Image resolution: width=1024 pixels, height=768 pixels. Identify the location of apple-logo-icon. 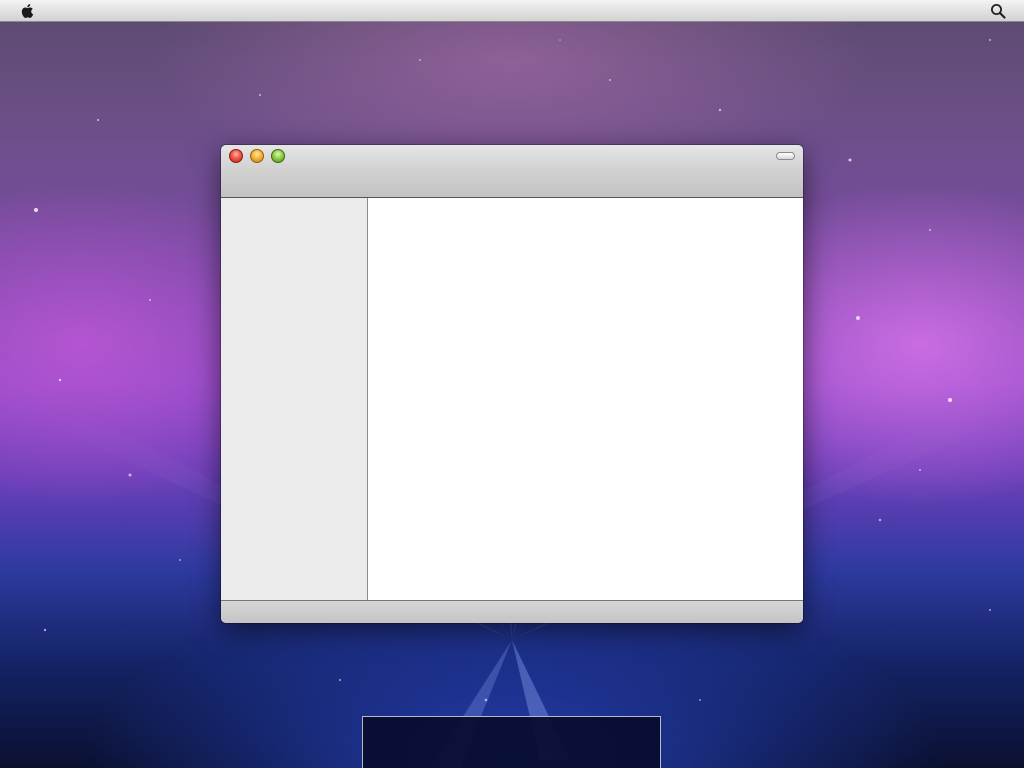
(28, 11).